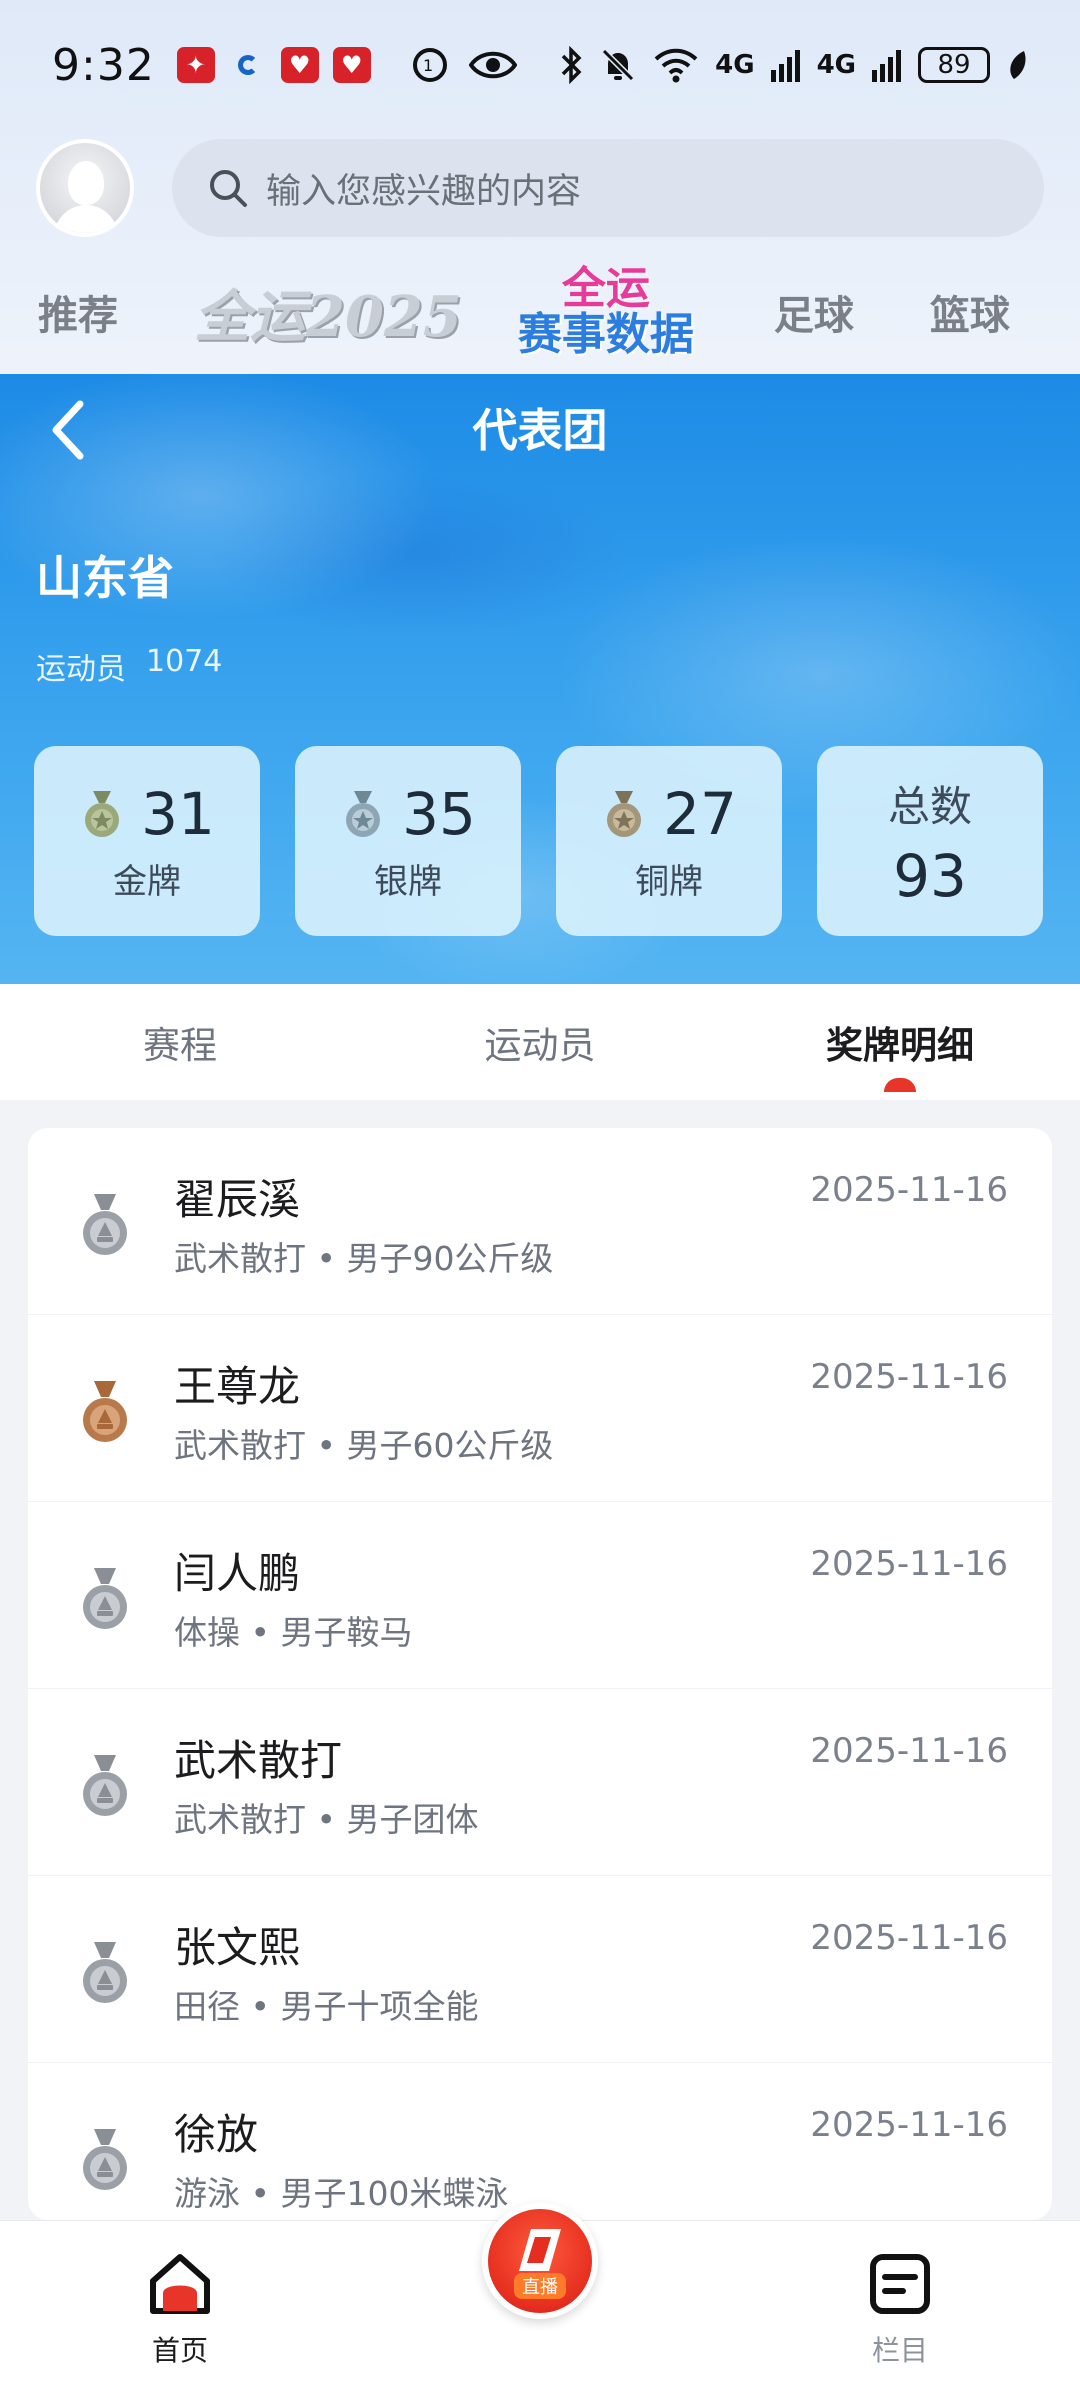  I want to click on nav-home: 首页, so click(180, 2310).